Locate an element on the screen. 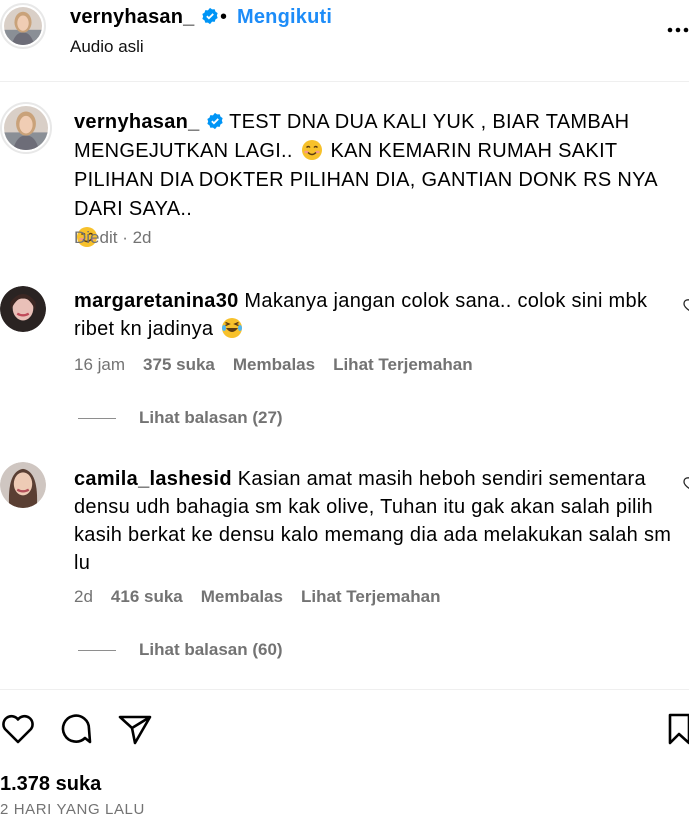 The width and height of the screenshot is (689, 827). audio-link: Audio asli is located at coordinates (107, 47).